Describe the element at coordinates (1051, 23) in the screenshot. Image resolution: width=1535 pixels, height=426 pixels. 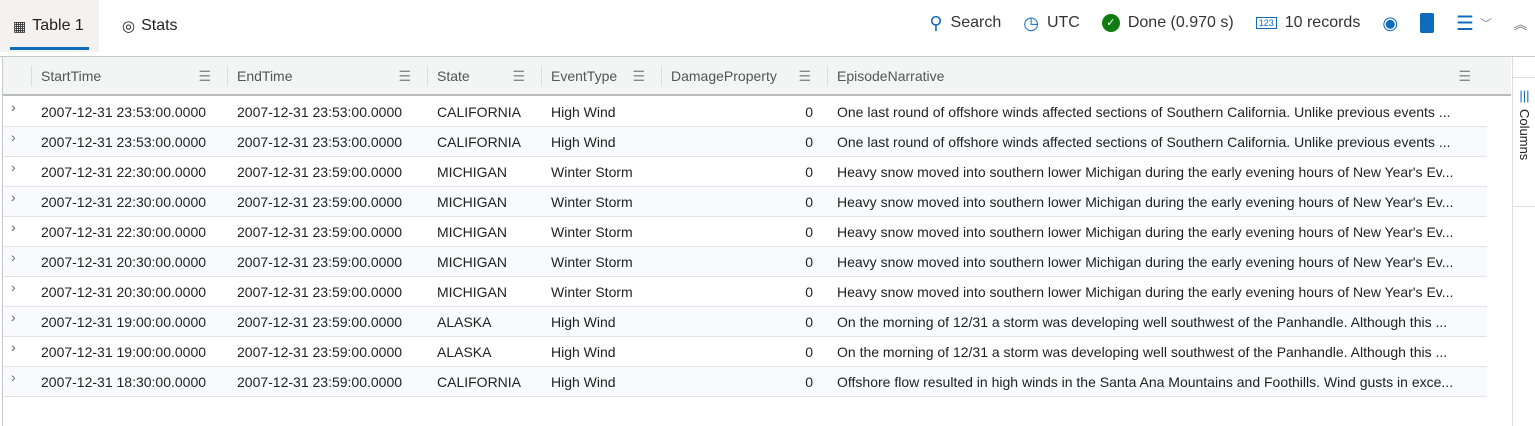
I see `timezone-button: ◷ UTC` at that location.